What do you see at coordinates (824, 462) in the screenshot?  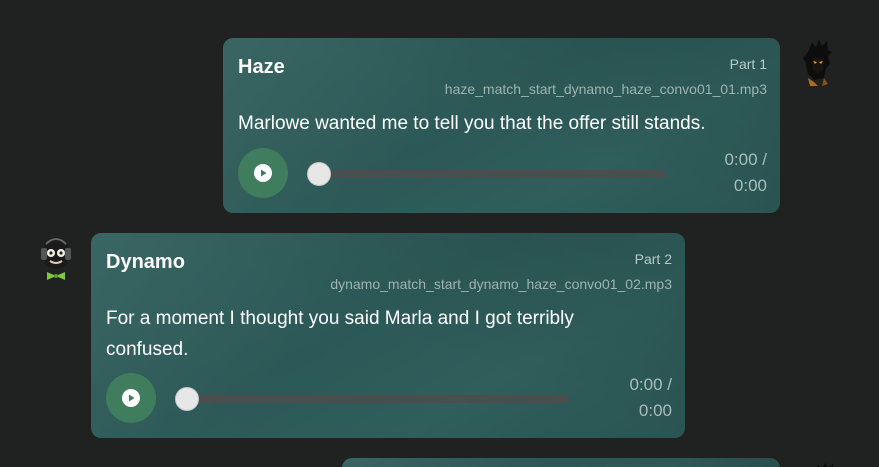 I see `next-avatar` at bounding box center [824, 462].